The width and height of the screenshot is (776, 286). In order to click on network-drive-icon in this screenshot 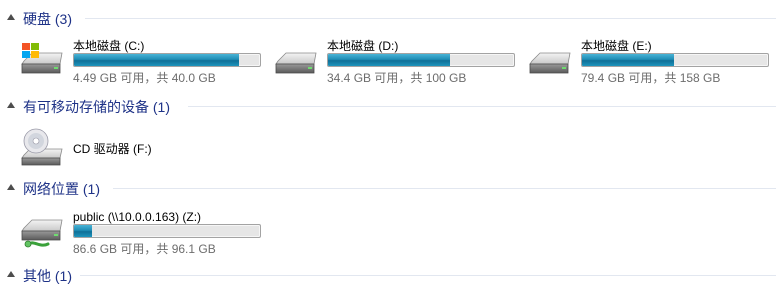, I will do `click(42, 233)`.